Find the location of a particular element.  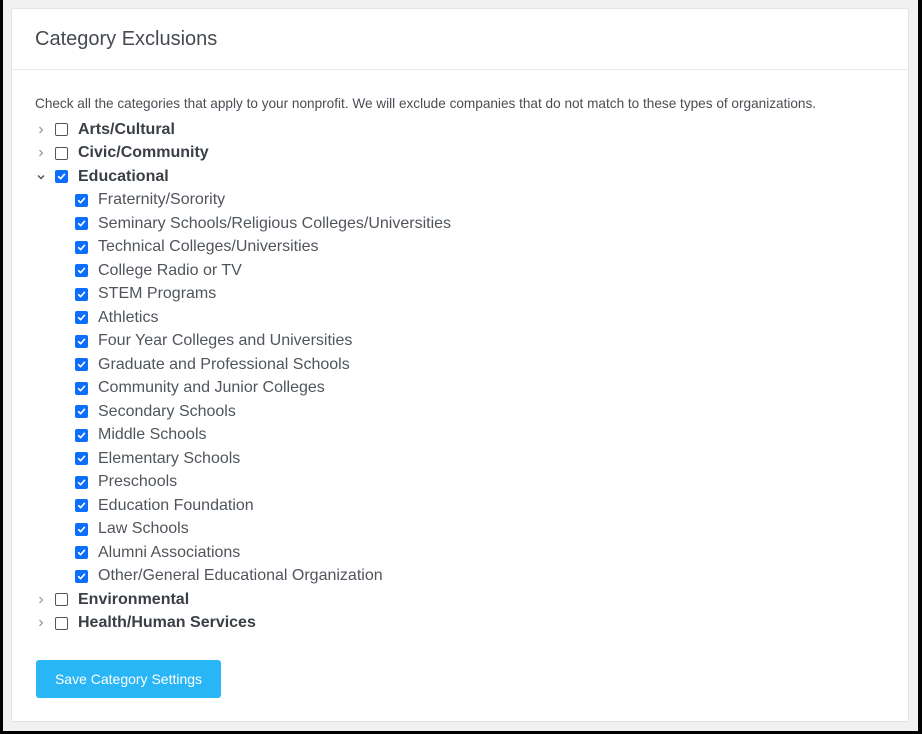

category-environmental: Environmental is located at coordinates (471, 600).